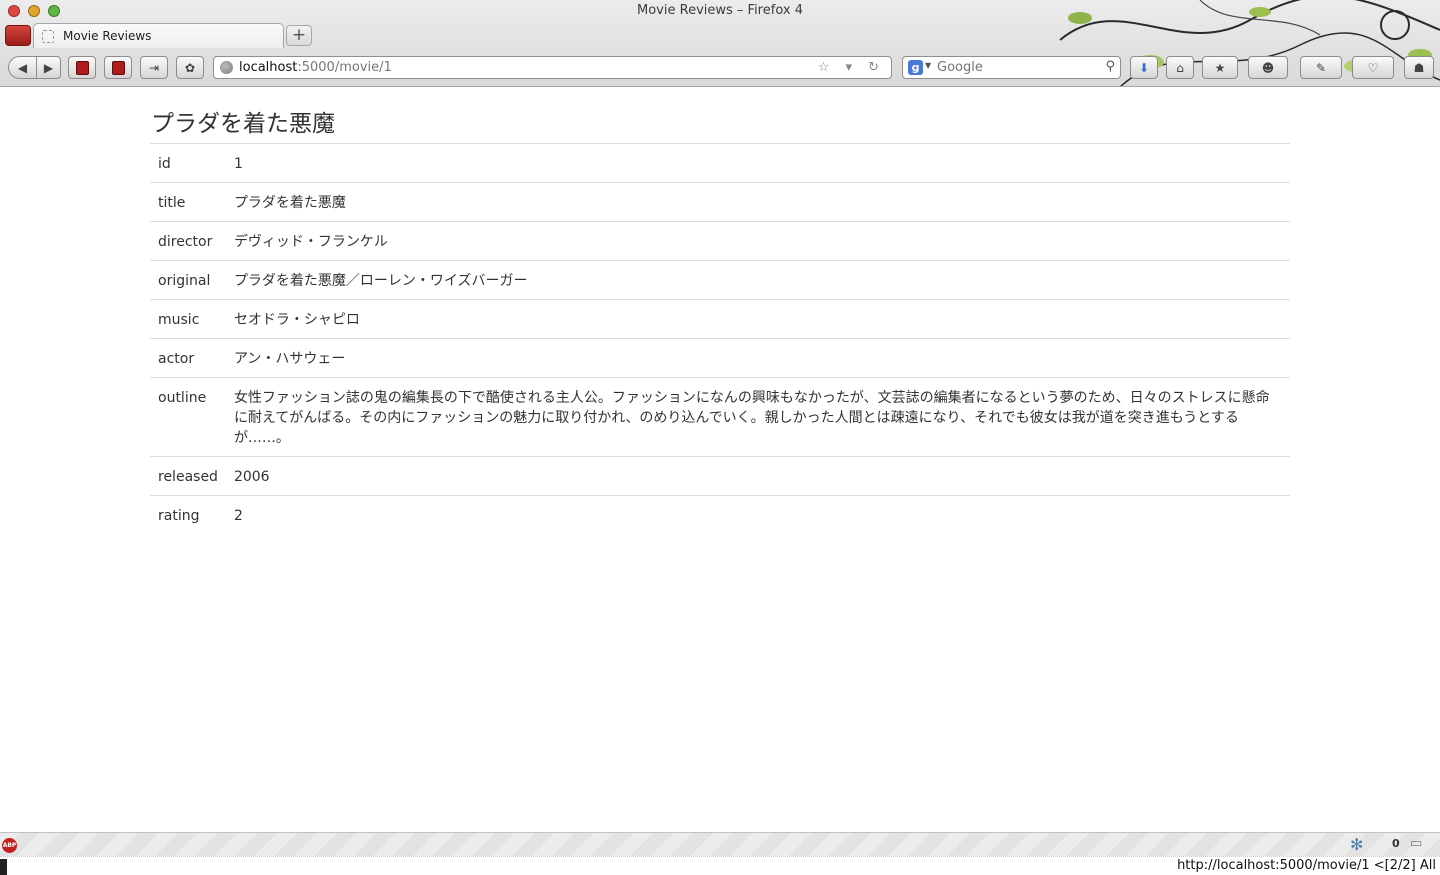 The image size is (1440, 875). Describe the element at coordinates (1306, 865) in the screenshot. I see `status-text: http://localhost:5000/movie/1 <[2/2] All` at that location.